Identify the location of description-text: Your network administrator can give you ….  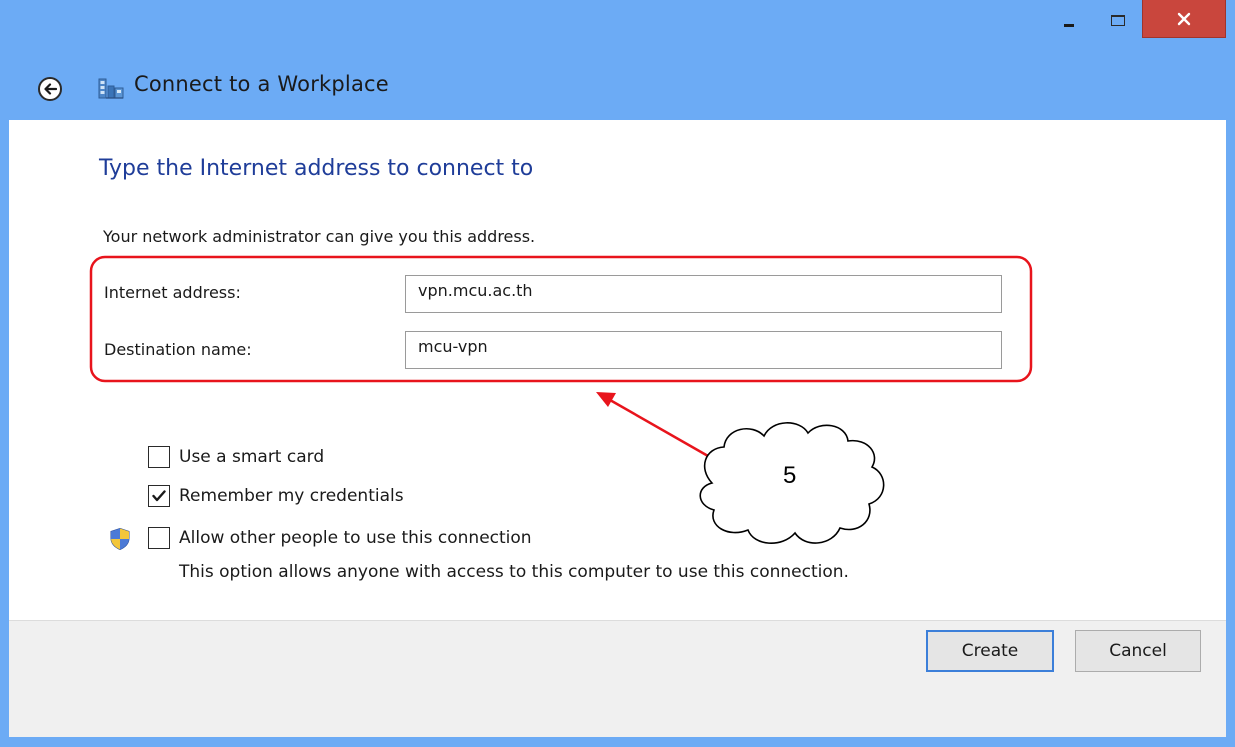
(319, 236).